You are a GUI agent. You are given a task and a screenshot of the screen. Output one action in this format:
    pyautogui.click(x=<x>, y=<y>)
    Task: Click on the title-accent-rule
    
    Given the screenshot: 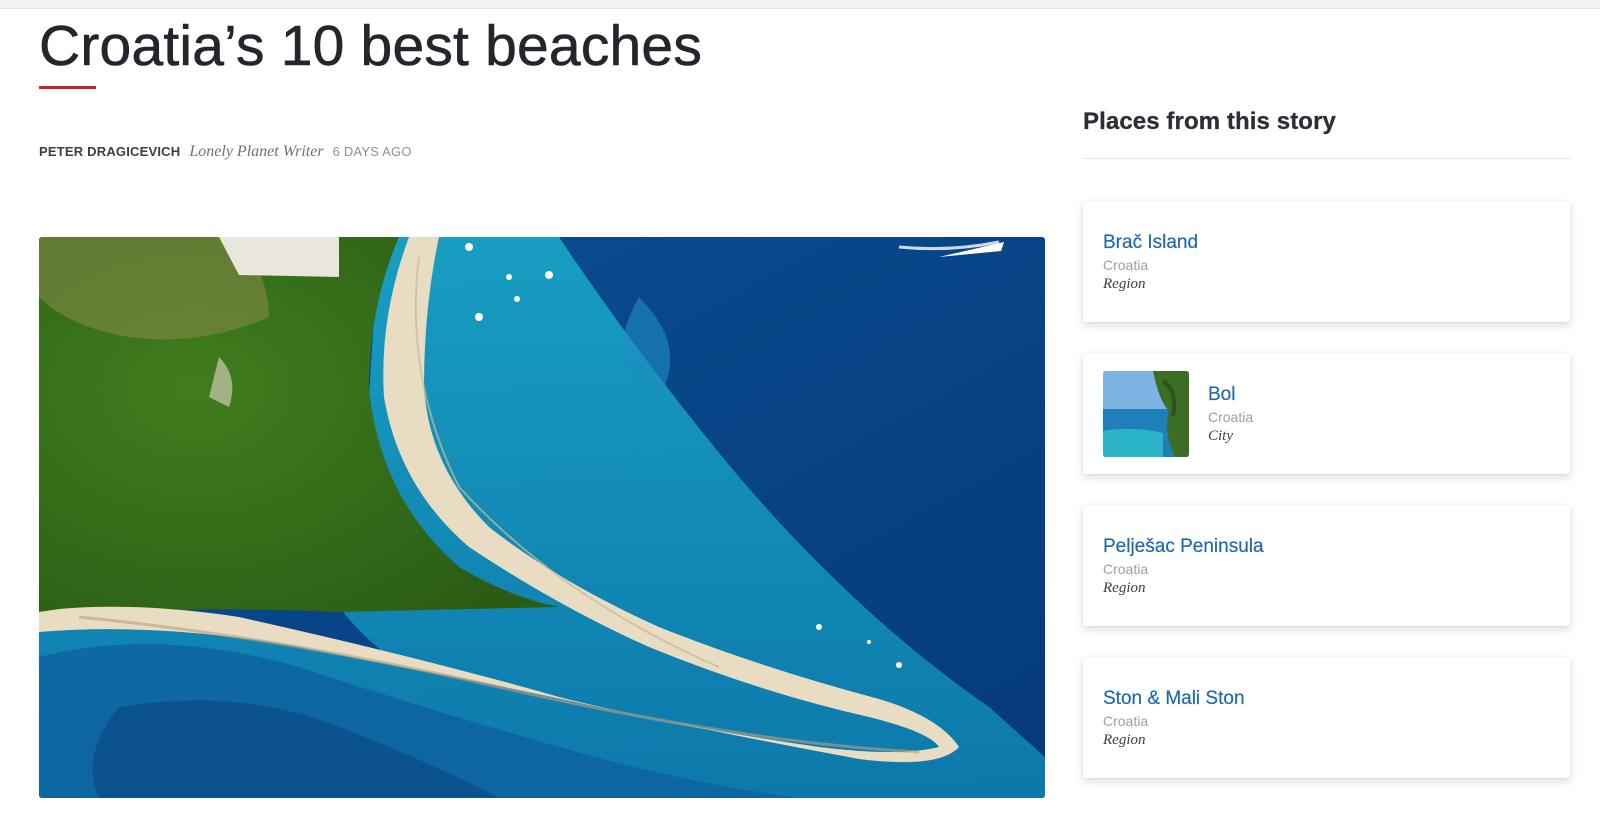 What is the action you would take?
    pyautogui.click(x=67, y=87)
    